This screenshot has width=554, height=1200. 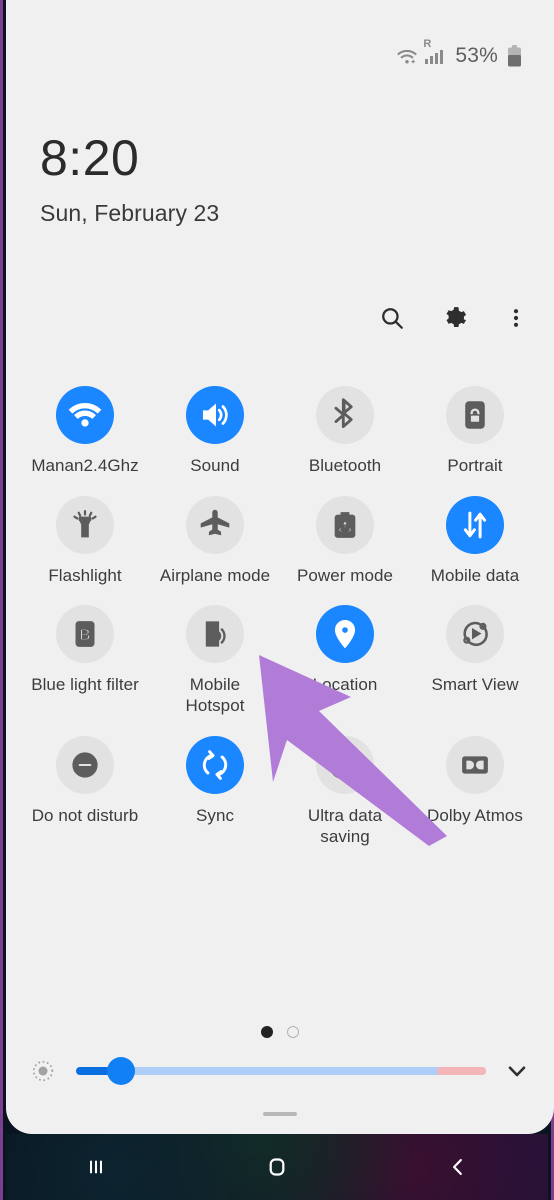 I want to click on page-indicator, so click(x=280, y=1032).